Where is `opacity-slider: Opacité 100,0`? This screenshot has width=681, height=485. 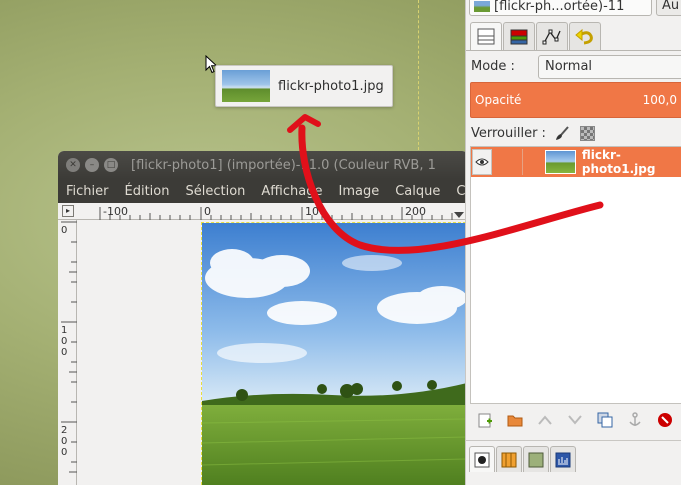 opacity-slider: Opacité 100,0 is located at coordinates (575, 100).